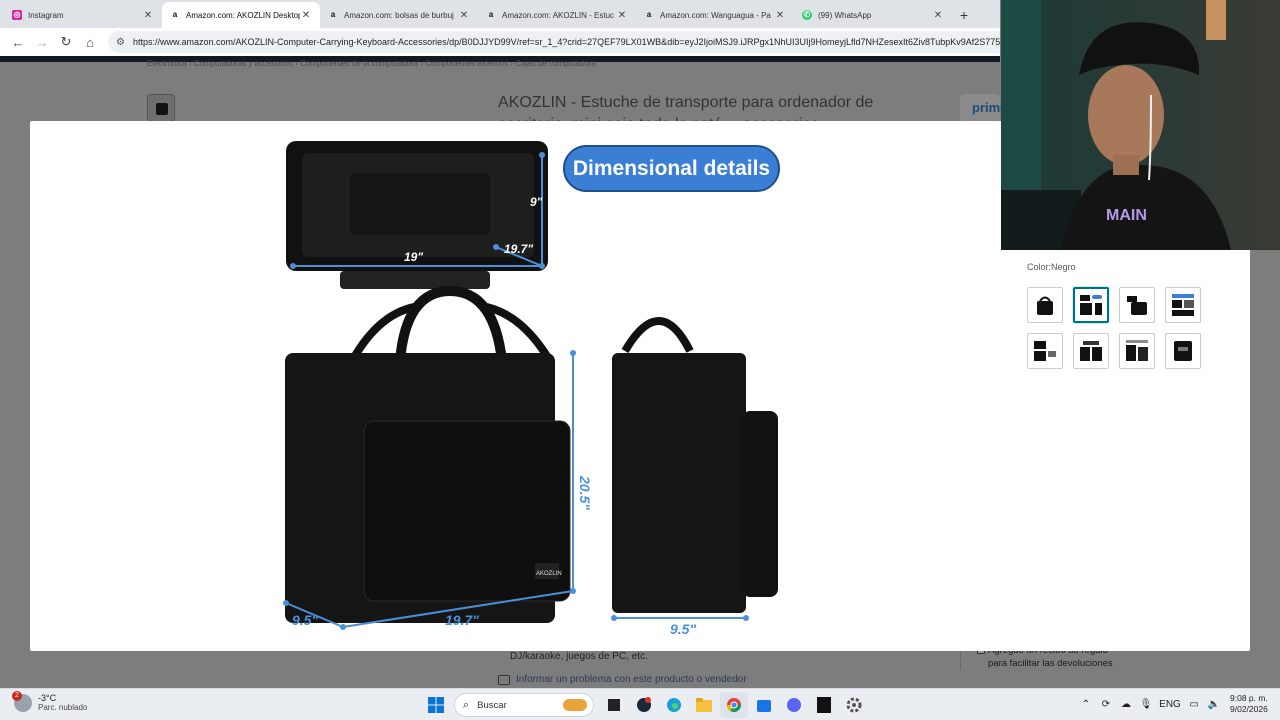 This screenshot has width=1280, height=720. Describe the element at coordinates (1086, 704) in the screenshot. I see `chevron-up-icon: ⌃` at that location.